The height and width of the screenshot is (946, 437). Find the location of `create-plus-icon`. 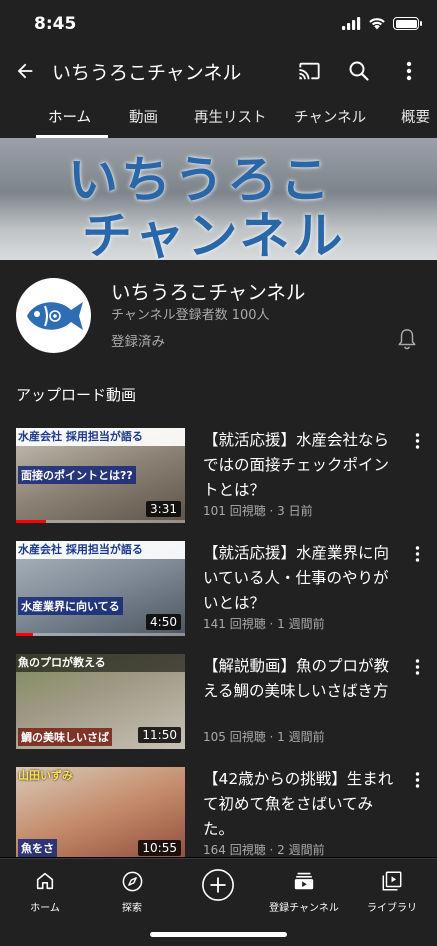

create-plus-icon is located at coordinates (218, 885).